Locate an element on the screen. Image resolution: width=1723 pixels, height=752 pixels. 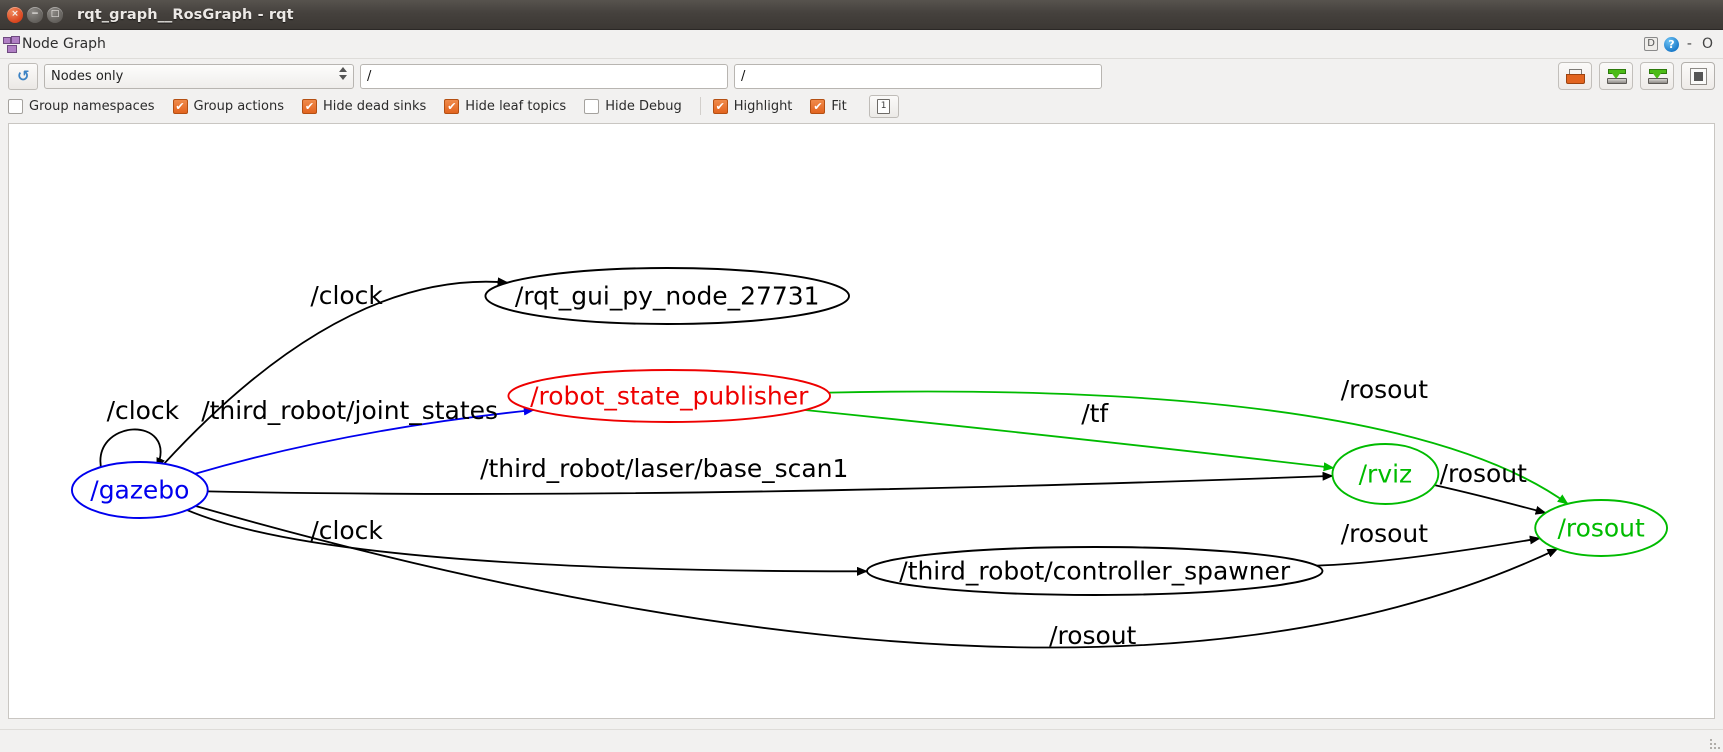
folder-open-icon is located at coordinates (1575, 76).